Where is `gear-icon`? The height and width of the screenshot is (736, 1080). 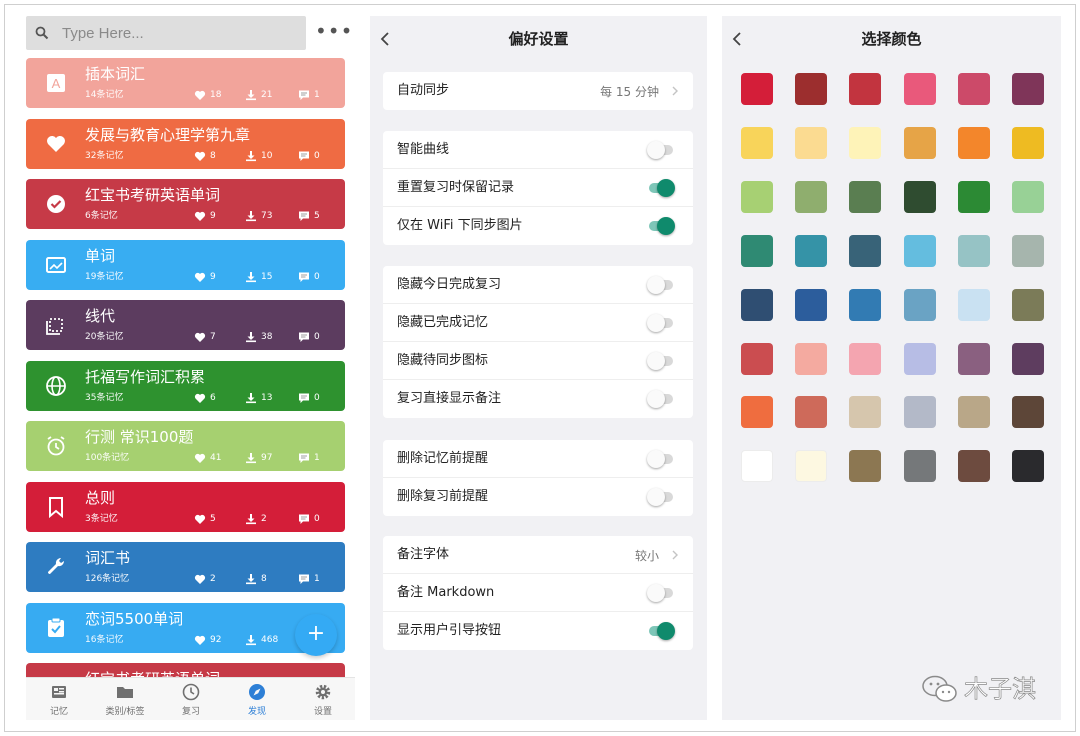
gear-icon is located at coordinates (323, 692).